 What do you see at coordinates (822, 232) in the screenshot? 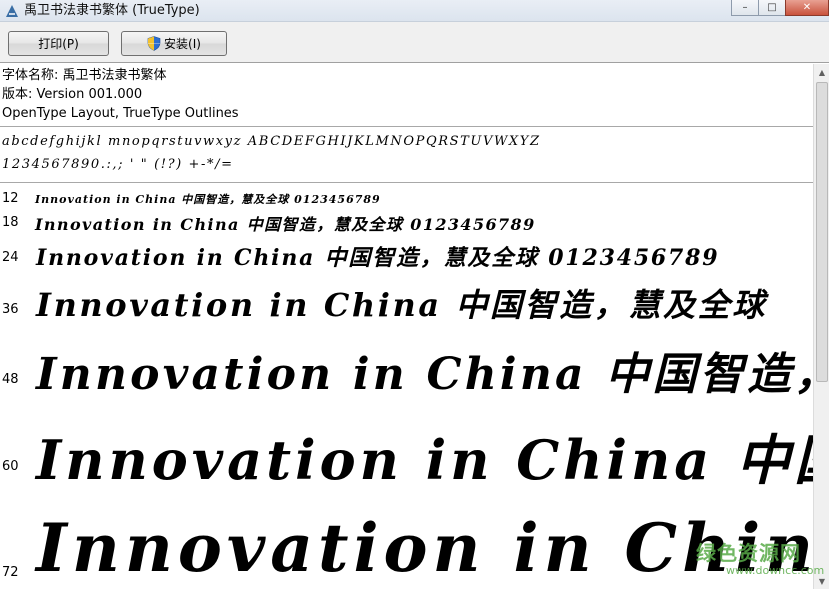
I see `scroll-thumb` at bounding box center [822, 232].